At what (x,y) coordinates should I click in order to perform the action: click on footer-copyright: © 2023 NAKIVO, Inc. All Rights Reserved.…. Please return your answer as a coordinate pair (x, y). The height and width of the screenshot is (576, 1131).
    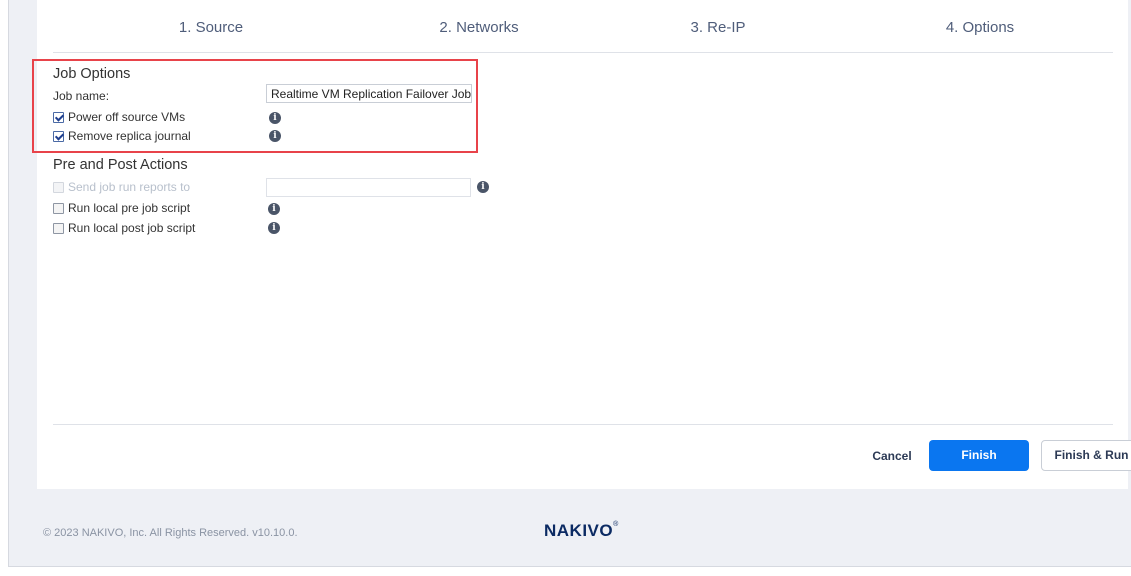
    Looking at the image, I should click on (170, 533).